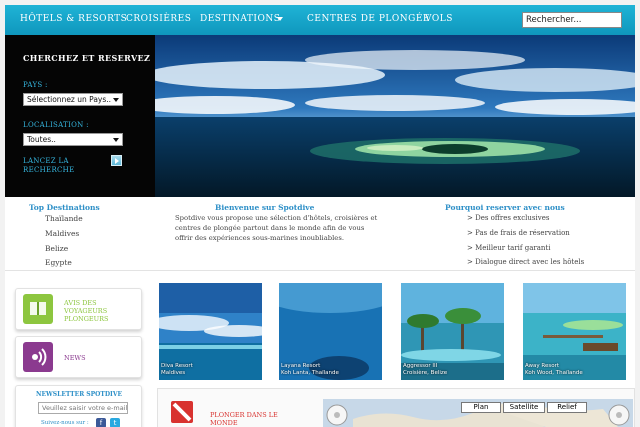 This screenshot has height=427, width=640. I want to click on map-relief-button: Relief, so click(567, 407).